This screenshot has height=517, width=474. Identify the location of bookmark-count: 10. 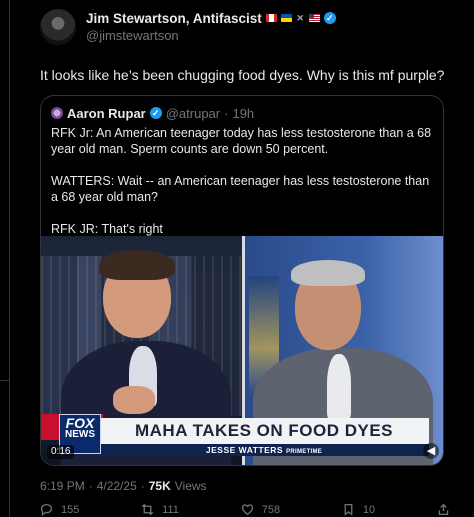
(369, 509).